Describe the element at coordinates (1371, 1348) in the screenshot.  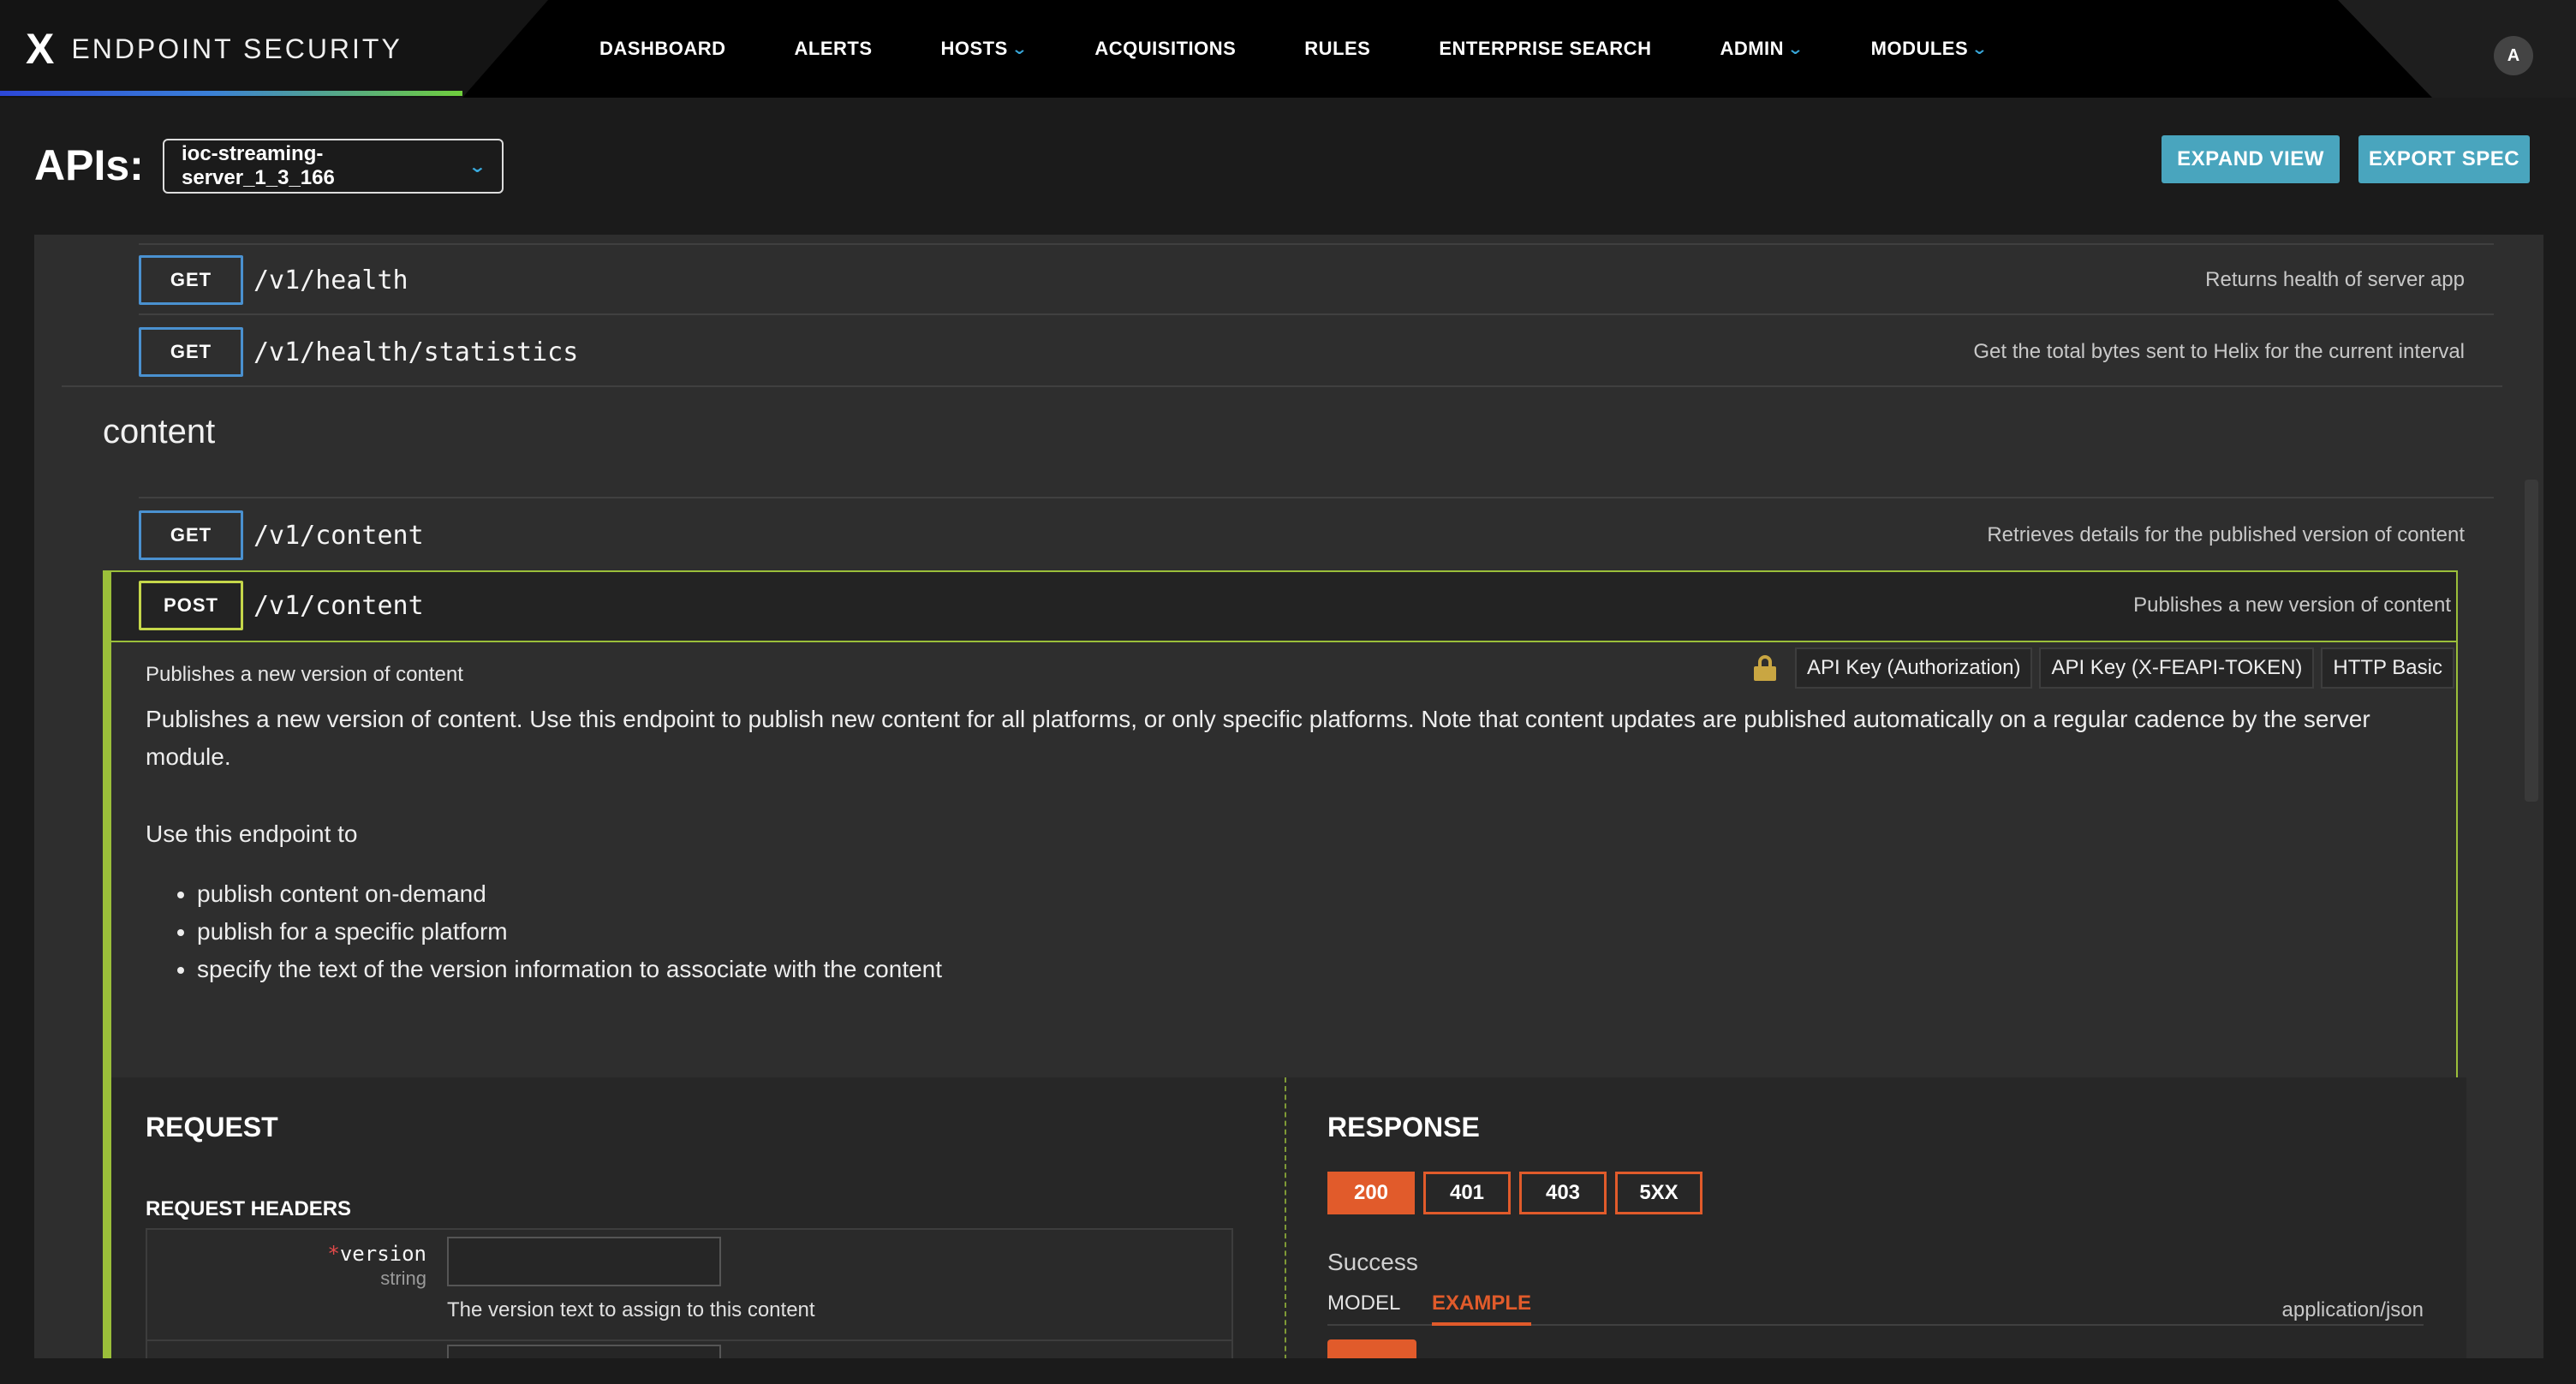
I see `example-body-header` at that location.